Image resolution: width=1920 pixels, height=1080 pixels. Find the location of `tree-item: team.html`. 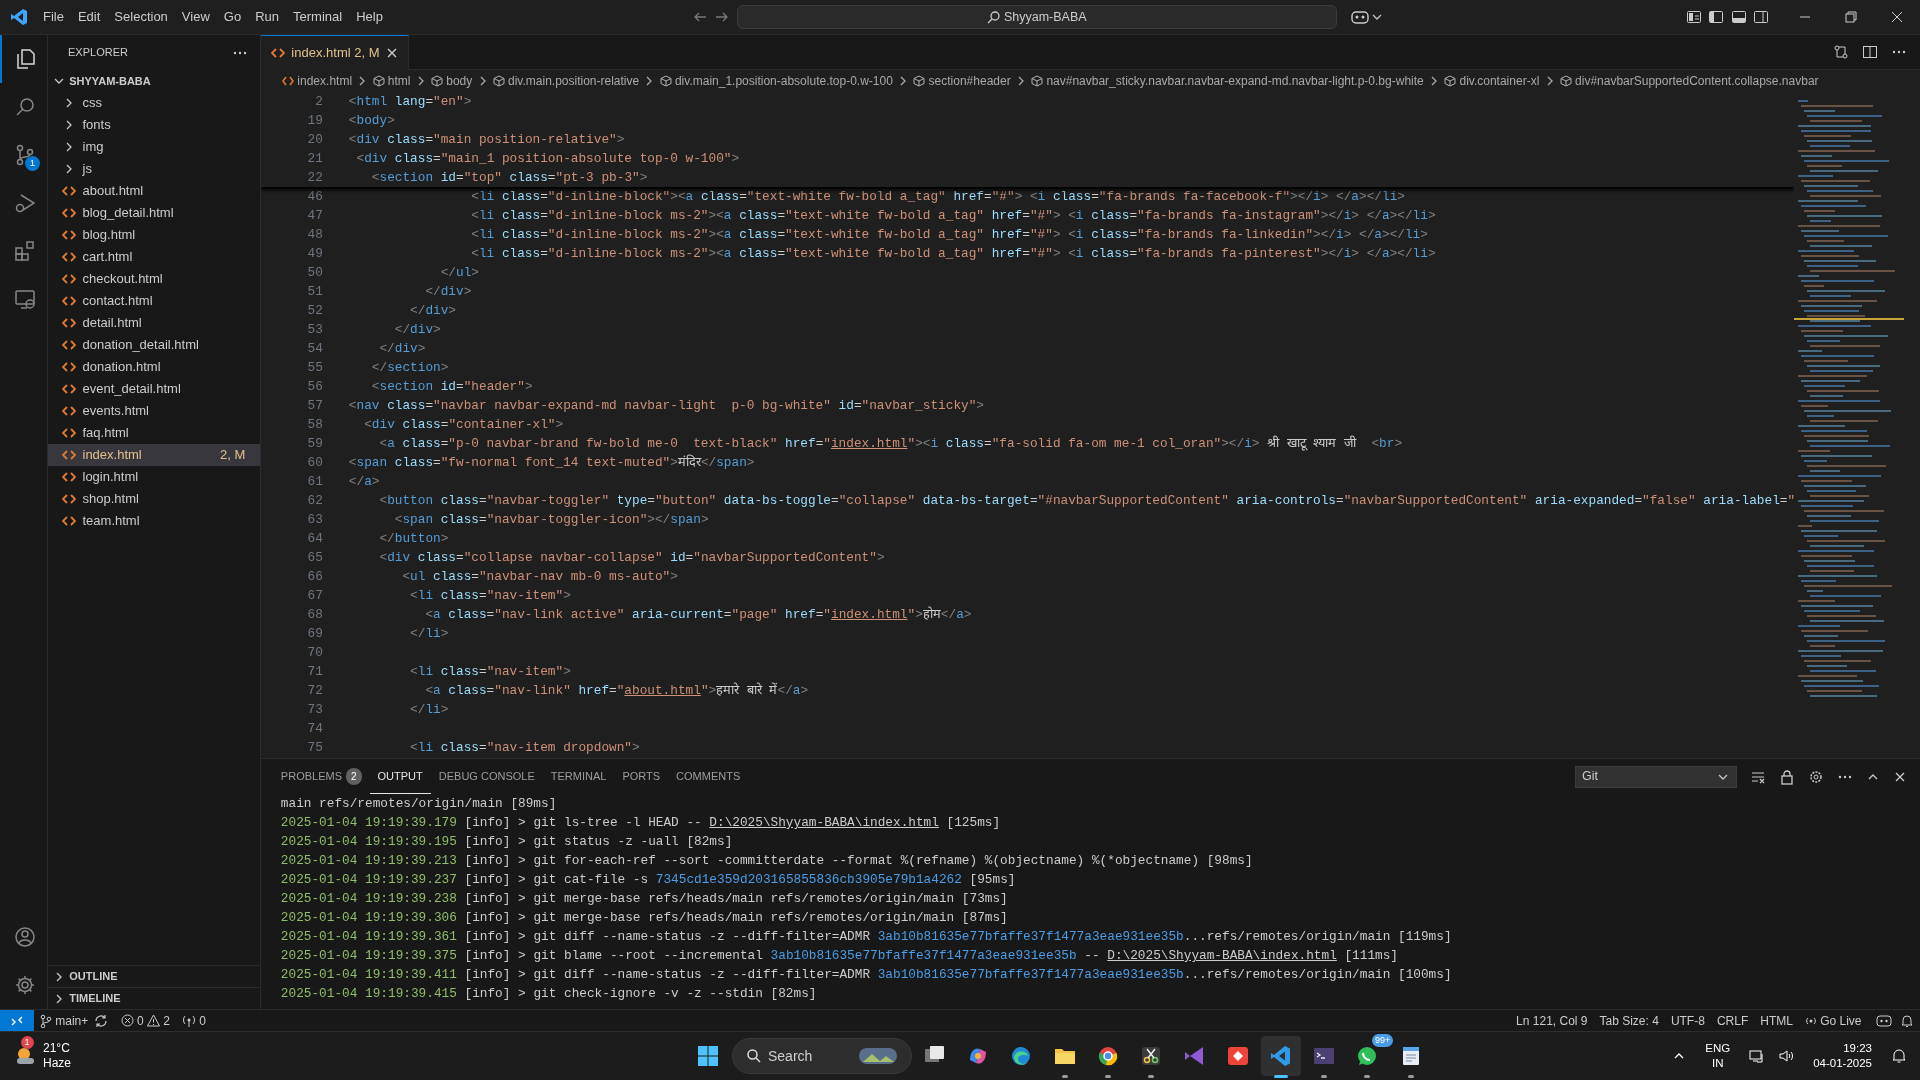

tree-item: team.html is located at coordinates (154, 521).